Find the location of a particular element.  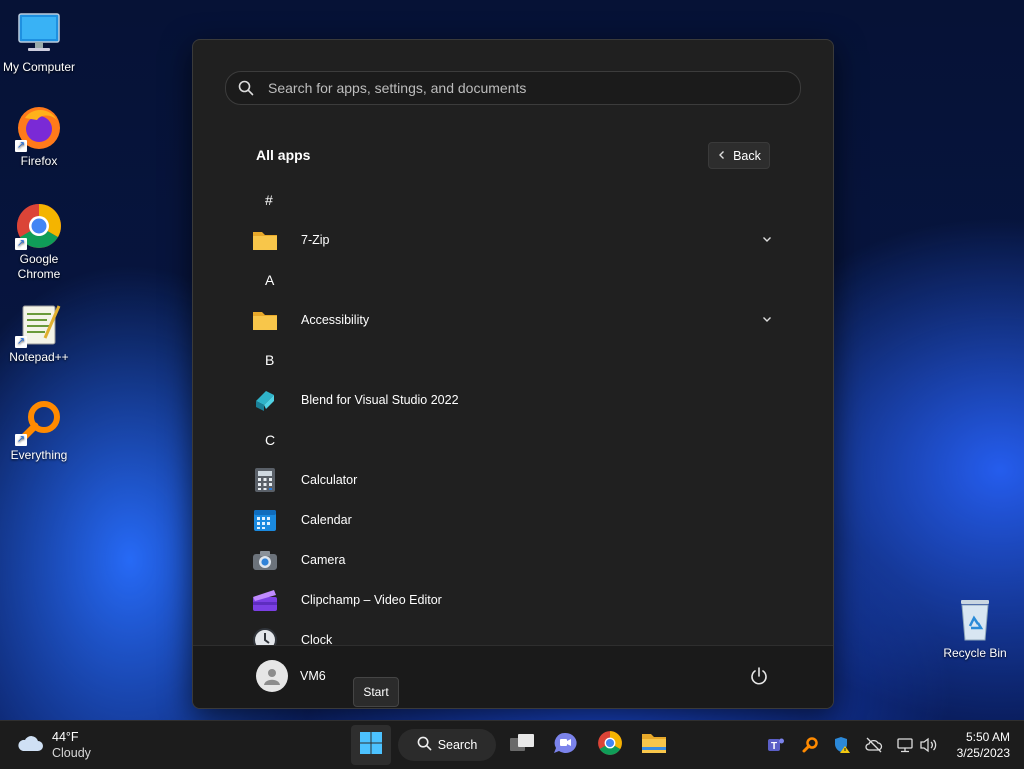

task-view-icon is located at coordinates (522, 745).